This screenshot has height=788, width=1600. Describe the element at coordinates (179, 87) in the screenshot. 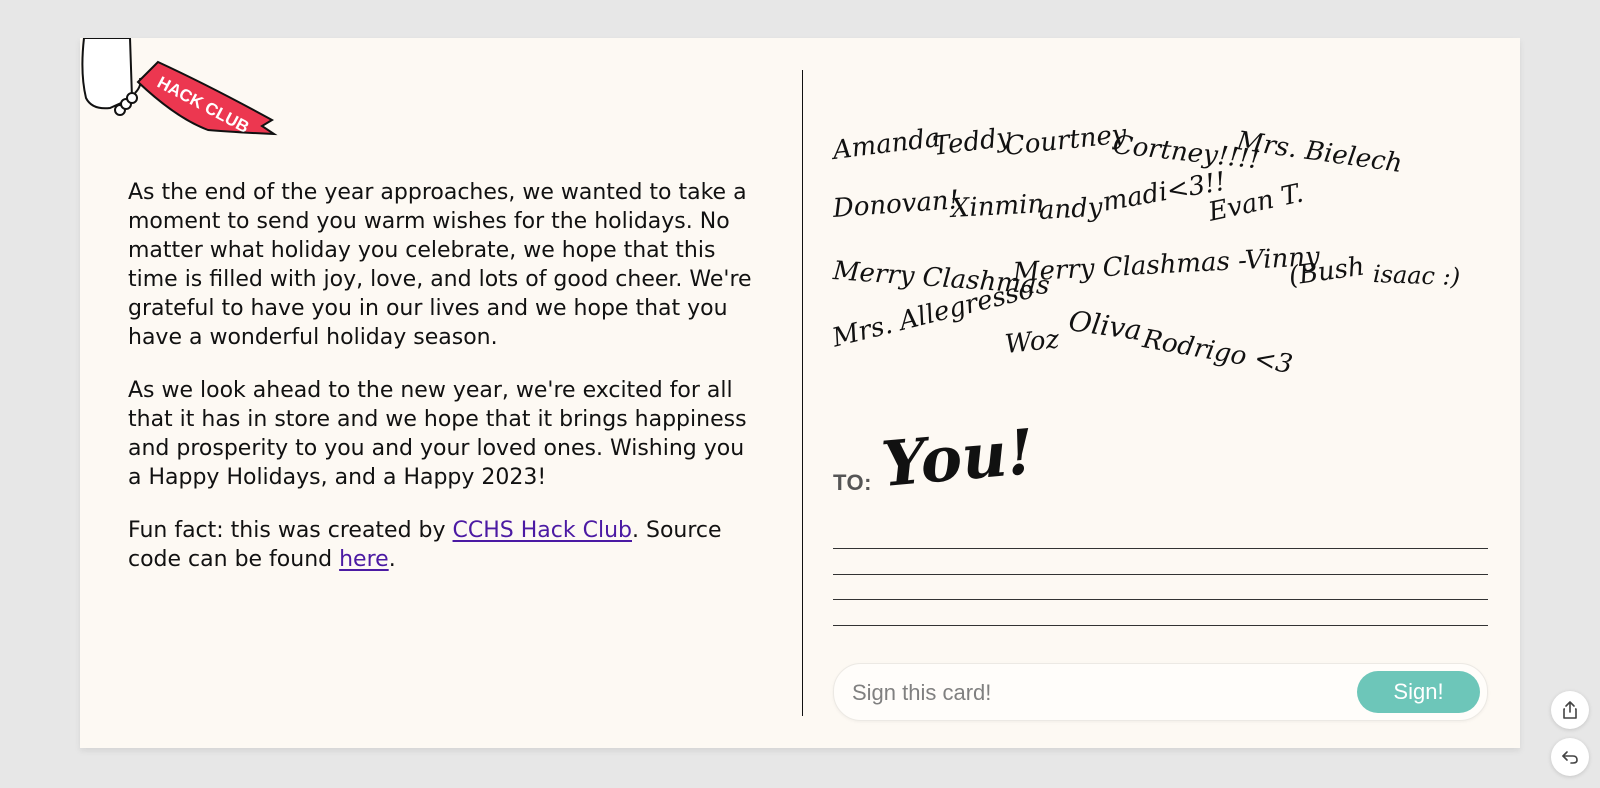

I see `hack-club-flag-logo: HACK CLUB` at that location.